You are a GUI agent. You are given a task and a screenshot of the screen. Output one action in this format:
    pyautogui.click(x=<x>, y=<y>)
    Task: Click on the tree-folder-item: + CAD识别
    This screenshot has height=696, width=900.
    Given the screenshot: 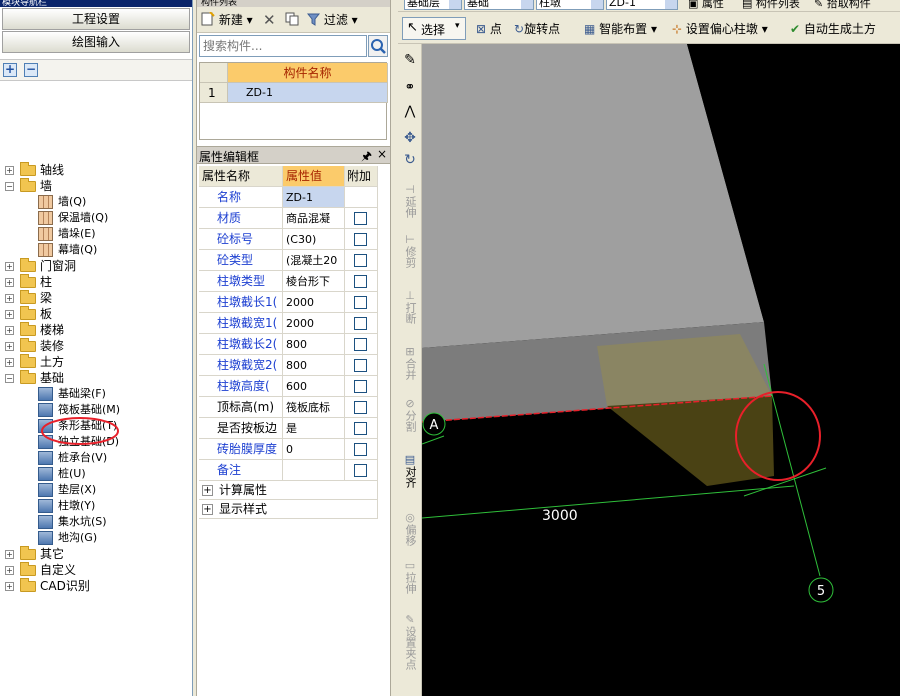 What is the action you would take?
    pyautogui.click(x=95, y=586)
    